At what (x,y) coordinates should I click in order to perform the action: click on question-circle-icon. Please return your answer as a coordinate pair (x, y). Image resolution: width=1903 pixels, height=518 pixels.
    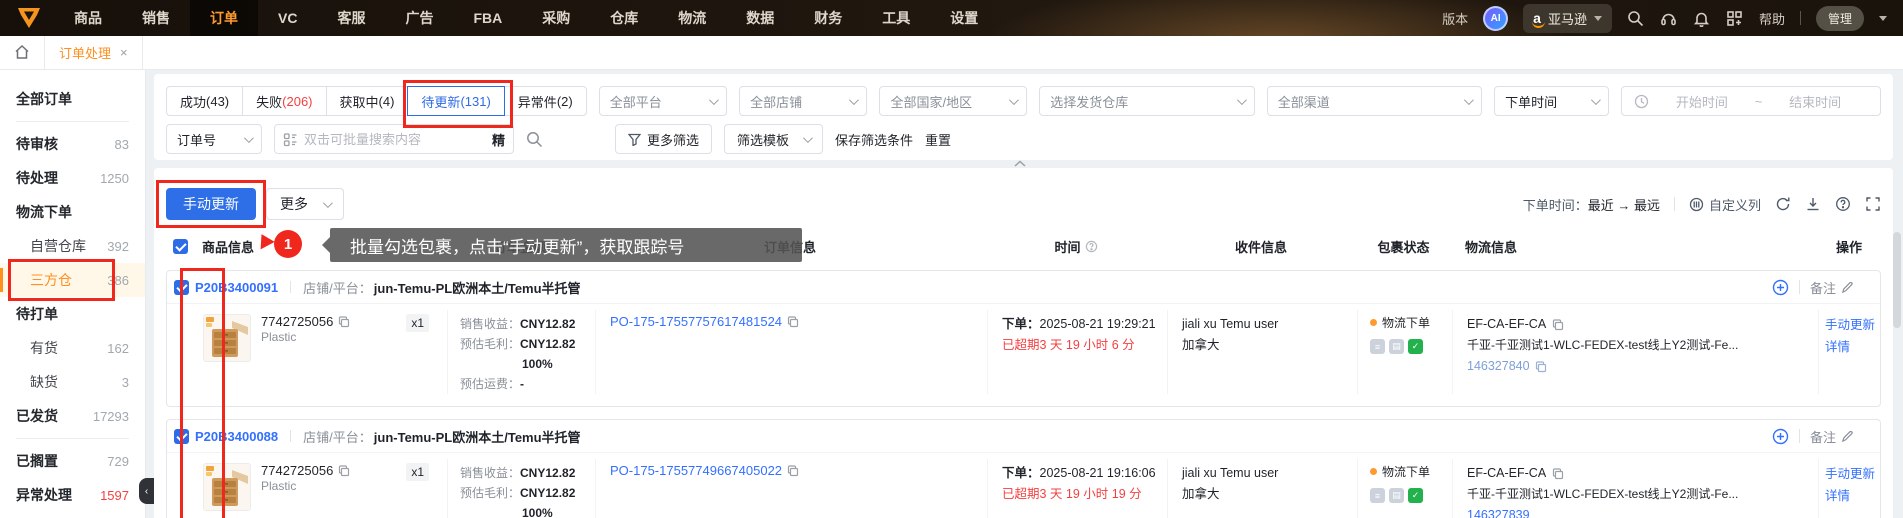
    Looking at the image, I should click on (1091, 246).